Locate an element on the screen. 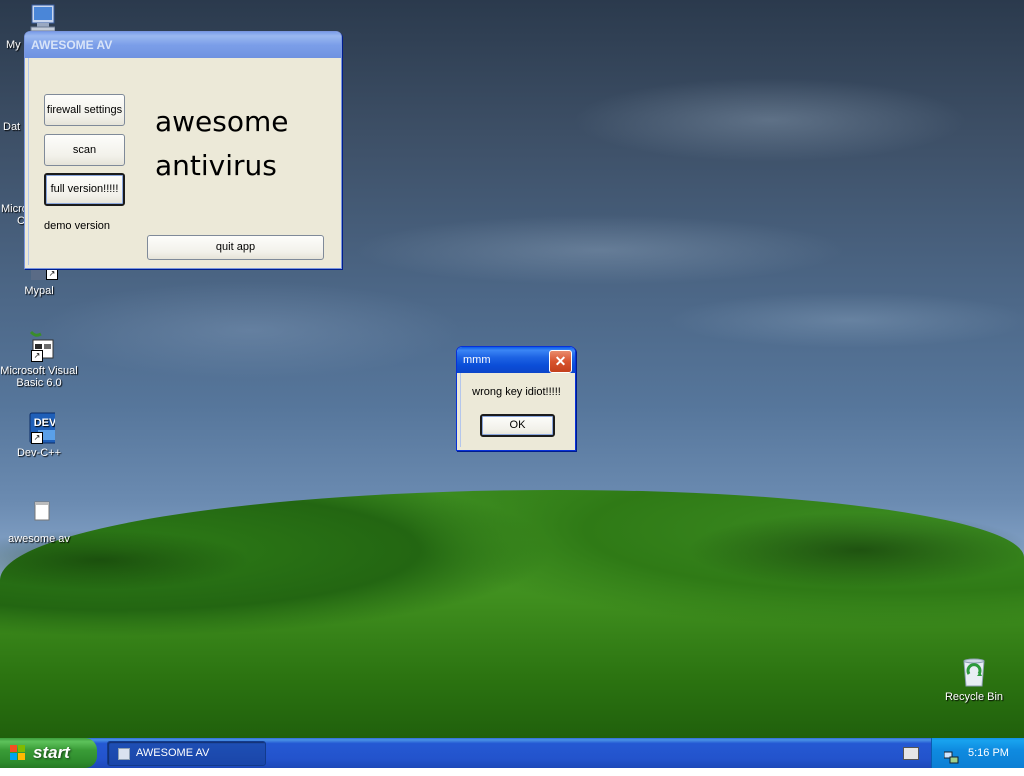  dialog-titlebar: mmm ✕ is located at coordinates (516, 360).